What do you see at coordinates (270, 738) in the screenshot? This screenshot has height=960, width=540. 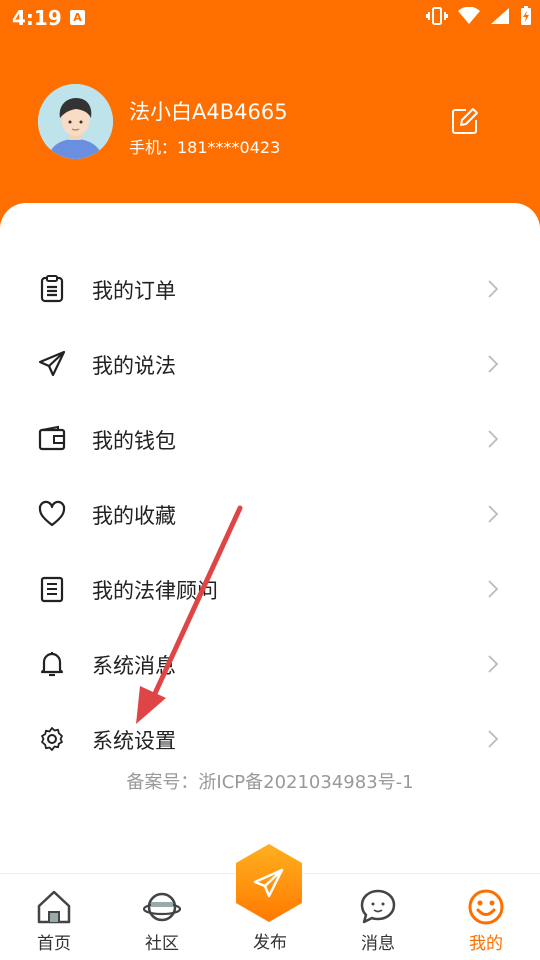 I see `menu-item-system-settings: 系统设置` at bounding box center [270, 738].